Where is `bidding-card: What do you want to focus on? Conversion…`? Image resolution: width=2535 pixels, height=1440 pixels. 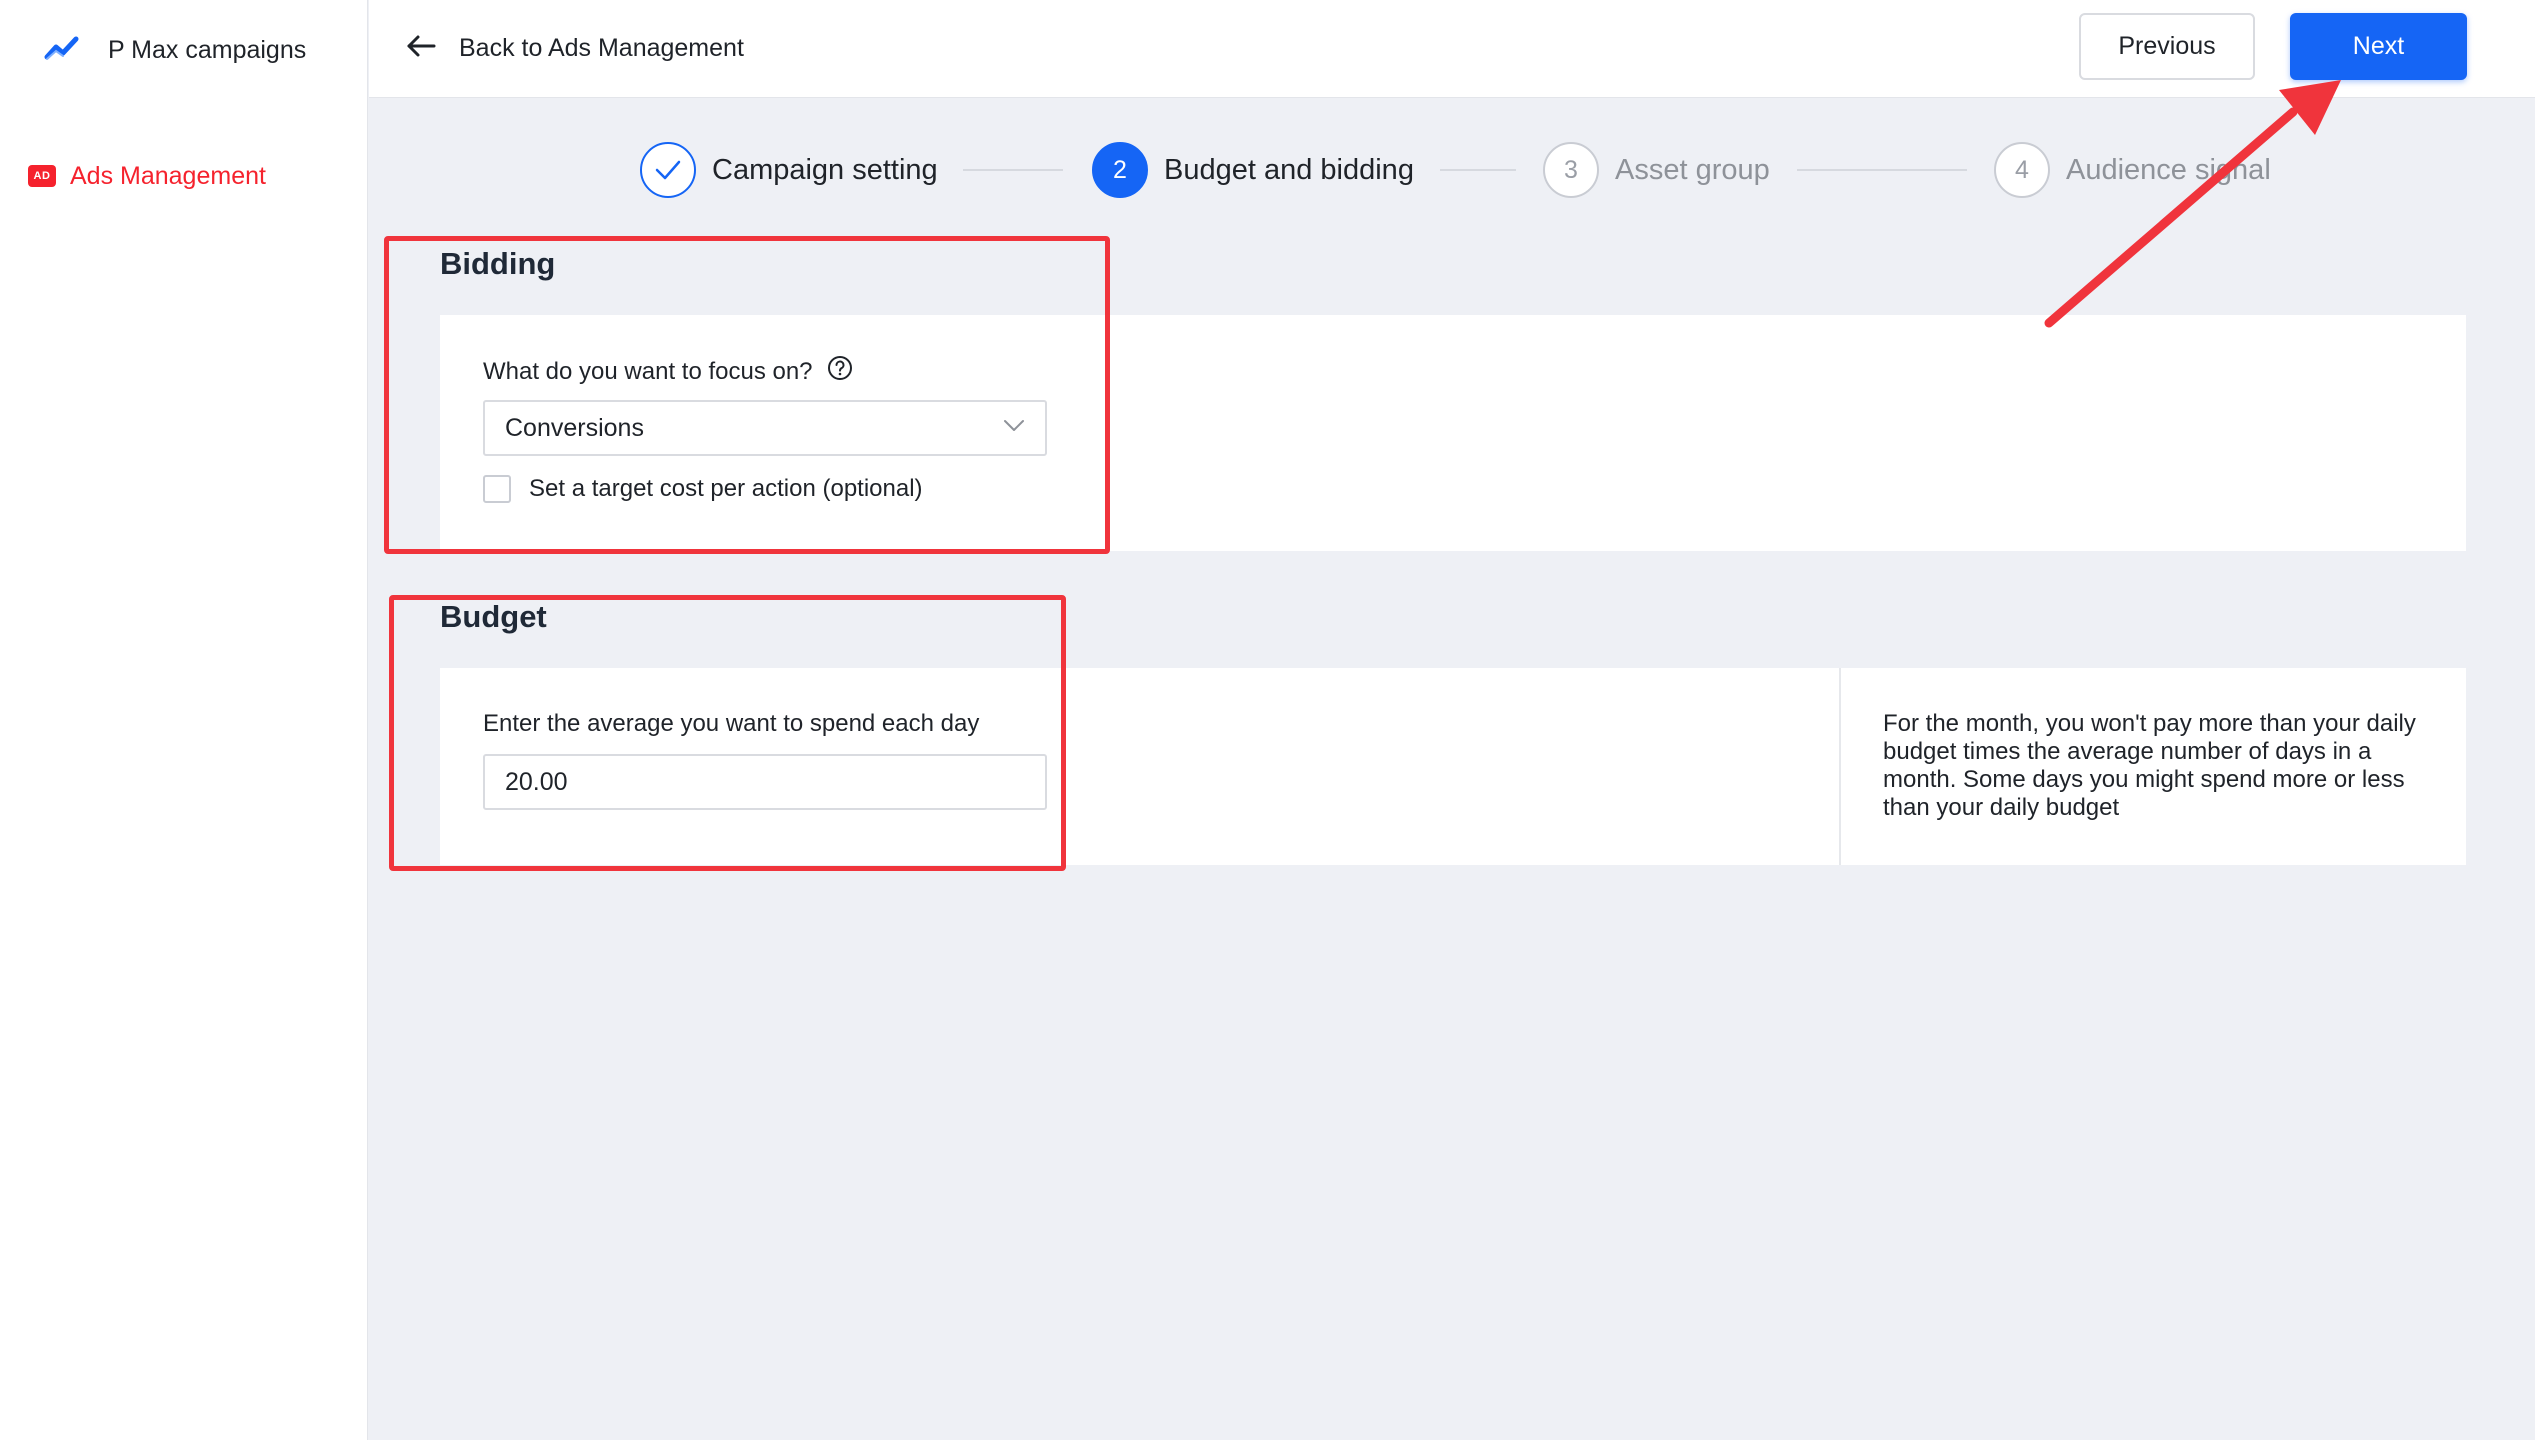 bidding-card: What do you want to focus on? Conversion… is located at coordinates (1453, 433).